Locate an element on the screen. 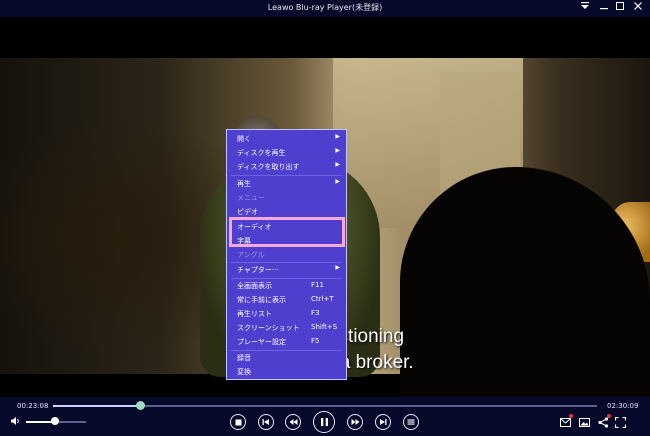 This screenshot has width=650, height=436. menu-item-playlist: 再生リスト F3 is located at coordinates (286, 314).